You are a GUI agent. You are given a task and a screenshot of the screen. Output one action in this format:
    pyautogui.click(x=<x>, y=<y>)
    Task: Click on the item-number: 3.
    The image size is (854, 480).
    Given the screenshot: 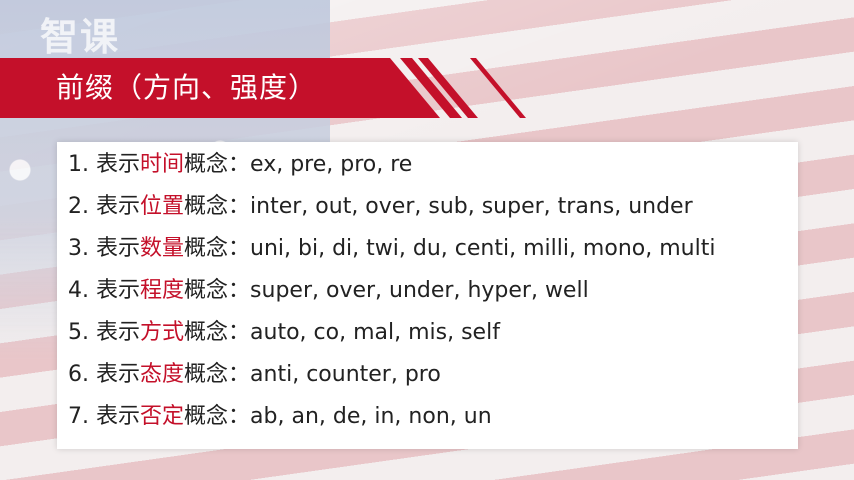 What is the action you would take?
    pyautogui.click(x=78, y=248)
    